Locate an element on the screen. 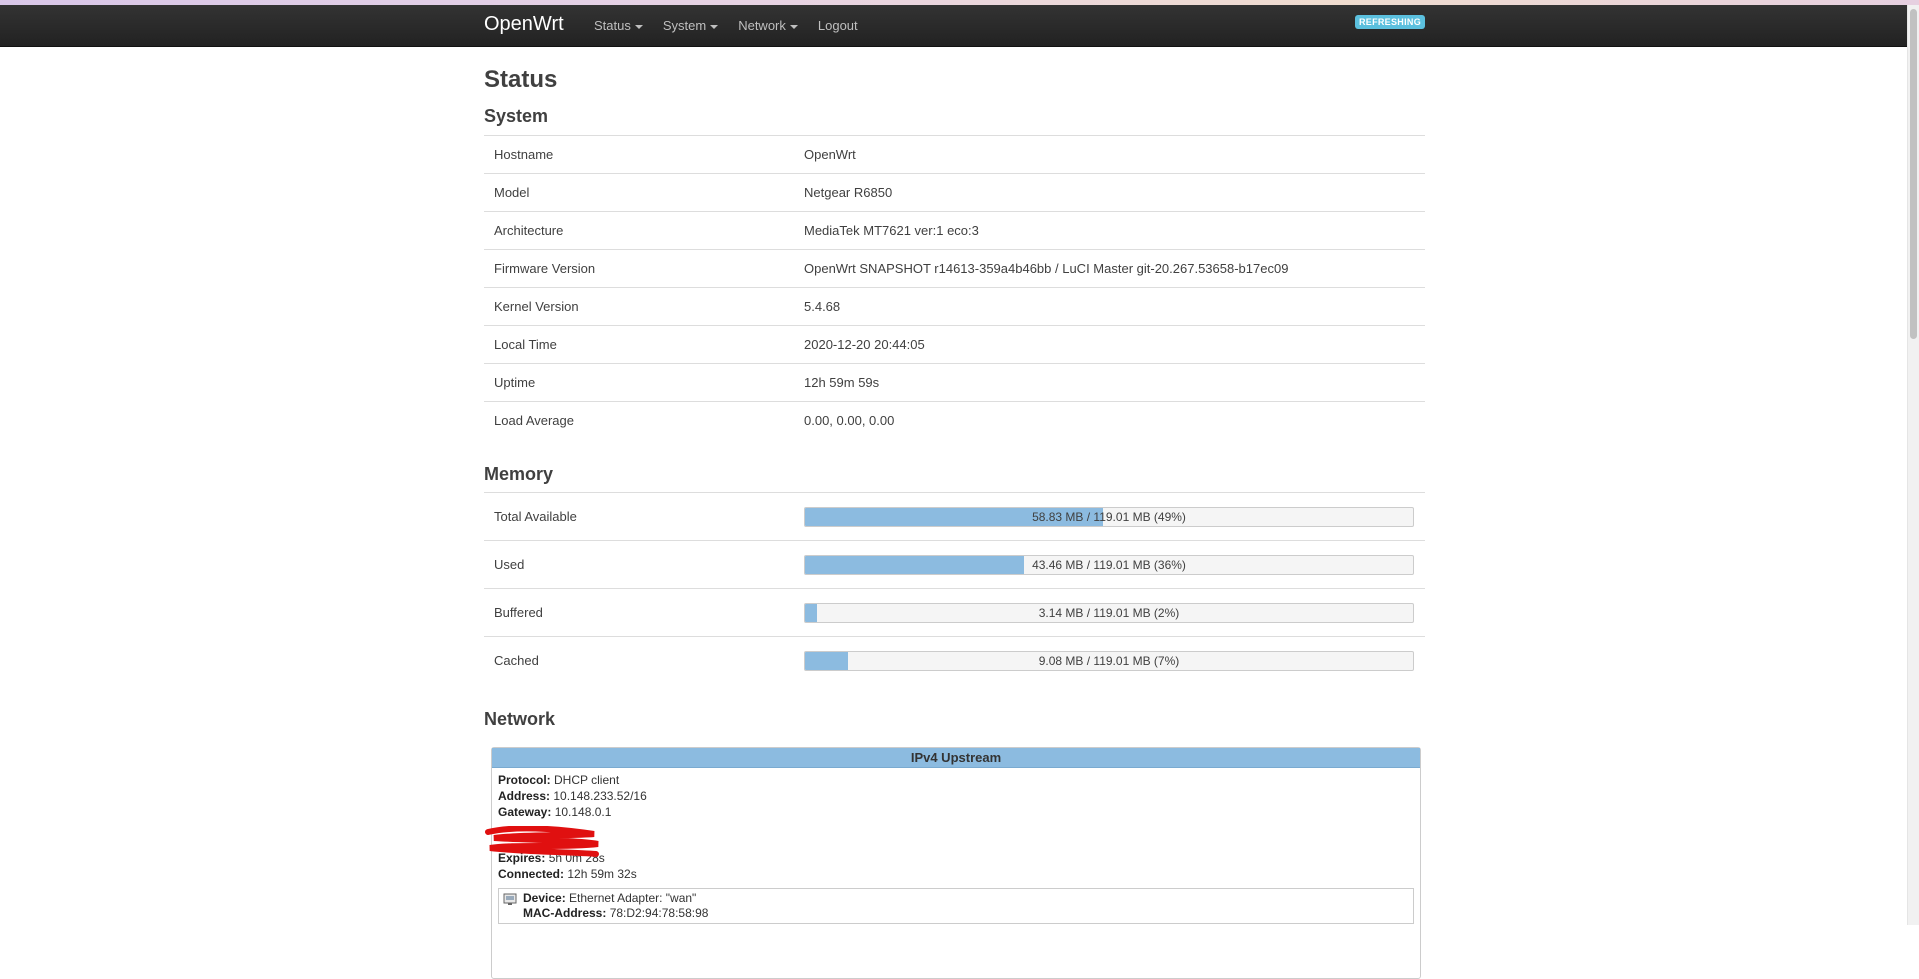 The height and width of the screenshot is (979, 1919). progress-bar: 43.46 MB / 119.01 MB (36%) is located at coordinates (1109, 564).